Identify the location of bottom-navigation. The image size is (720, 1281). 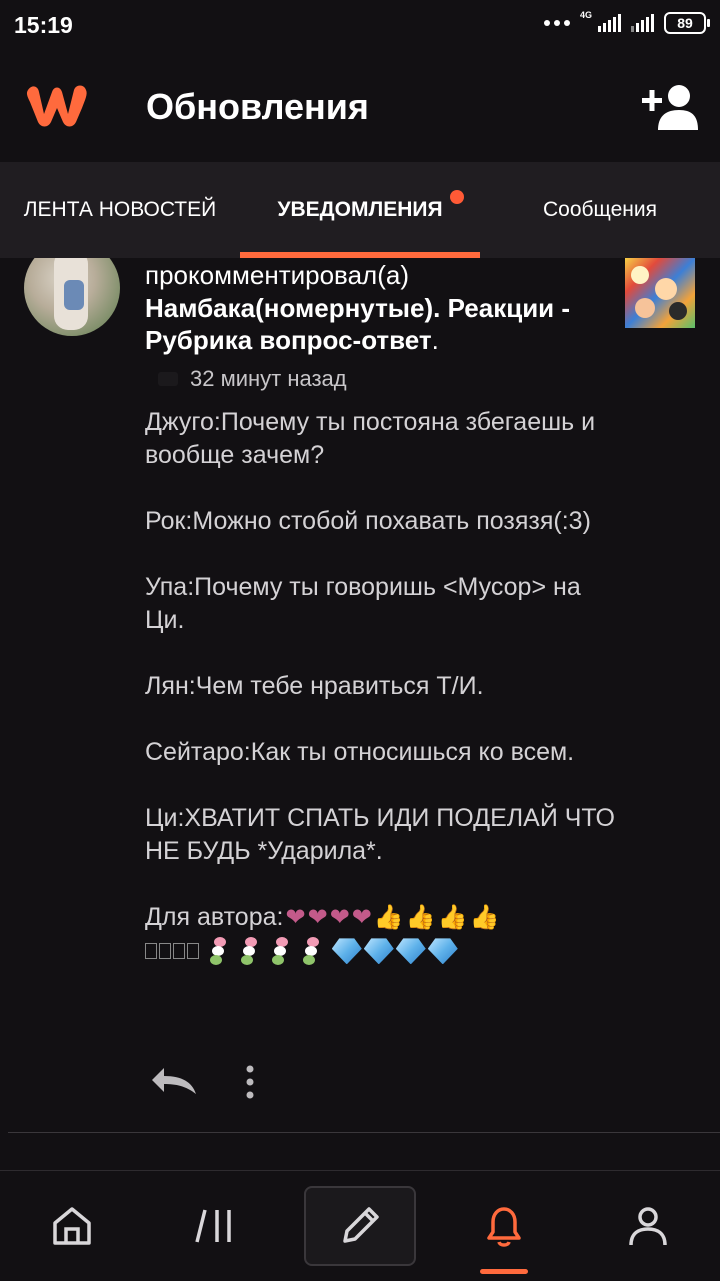
(360, 1225).